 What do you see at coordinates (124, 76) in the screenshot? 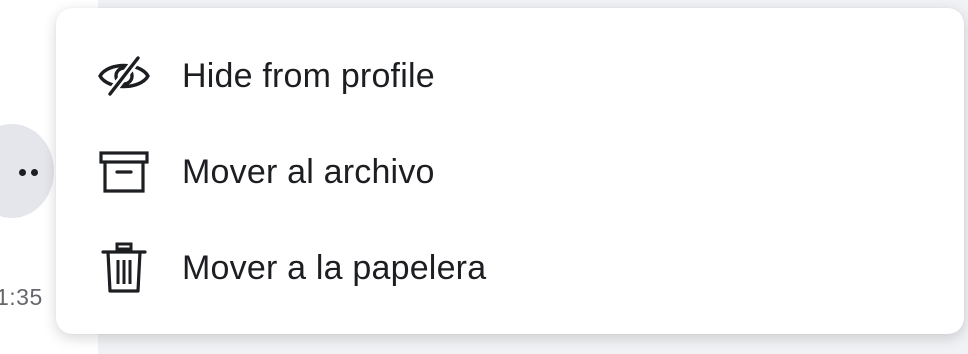
I see `eye-slash-icon` at bounding box center [124, 76].